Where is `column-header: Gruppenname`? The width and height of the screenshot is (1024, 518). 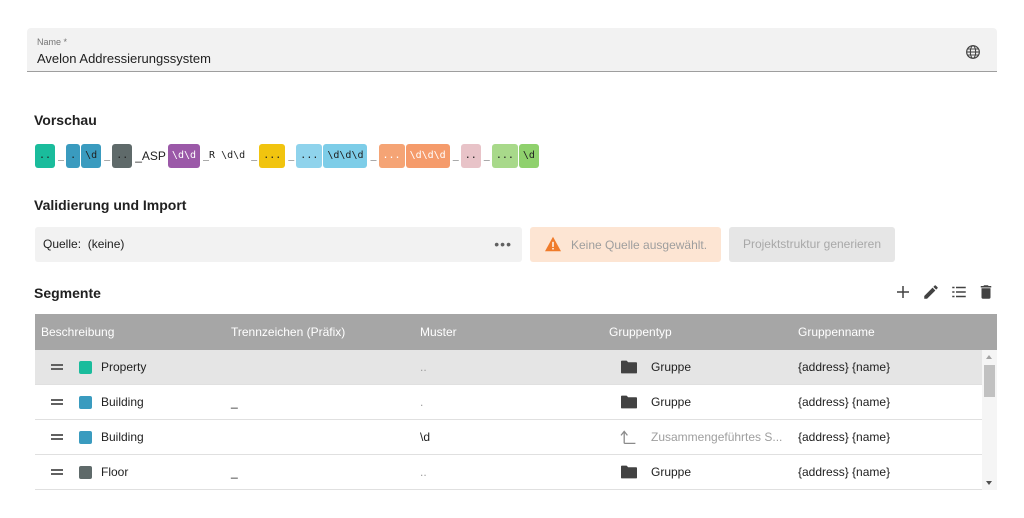 column-header: Gruppenname is located at coordinates (888, 332).